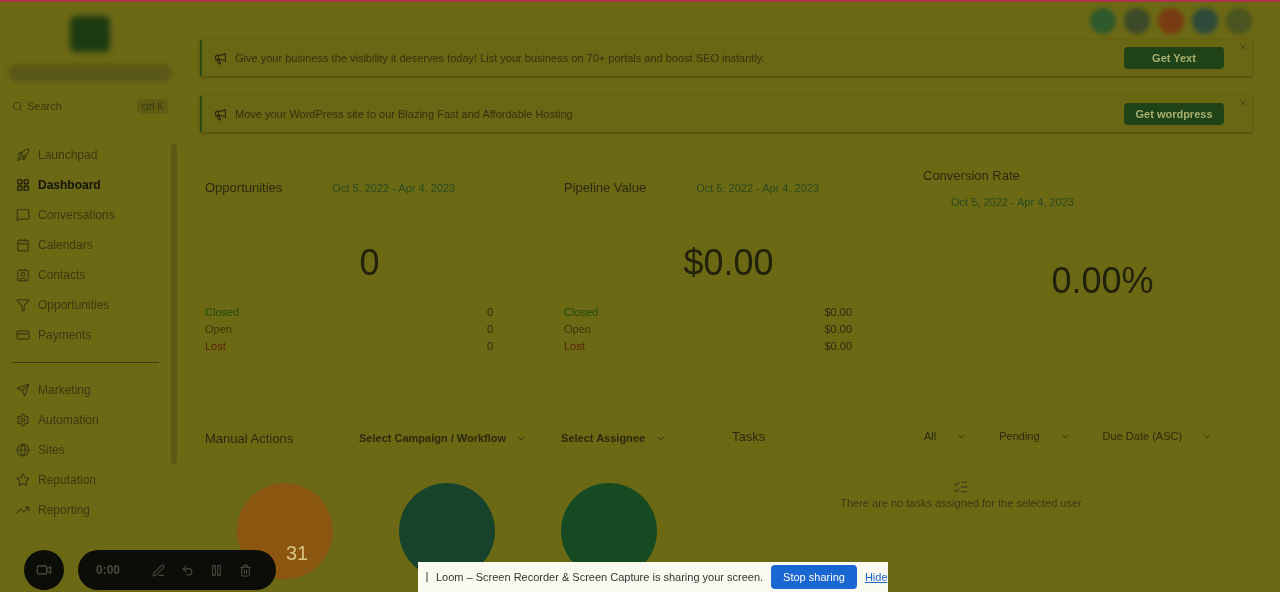 This screenshot has width=1280, height=592. Describe the element at coordinates (972, 176) in the screenshot. I see `card-title: Conversion Rate` at that location.